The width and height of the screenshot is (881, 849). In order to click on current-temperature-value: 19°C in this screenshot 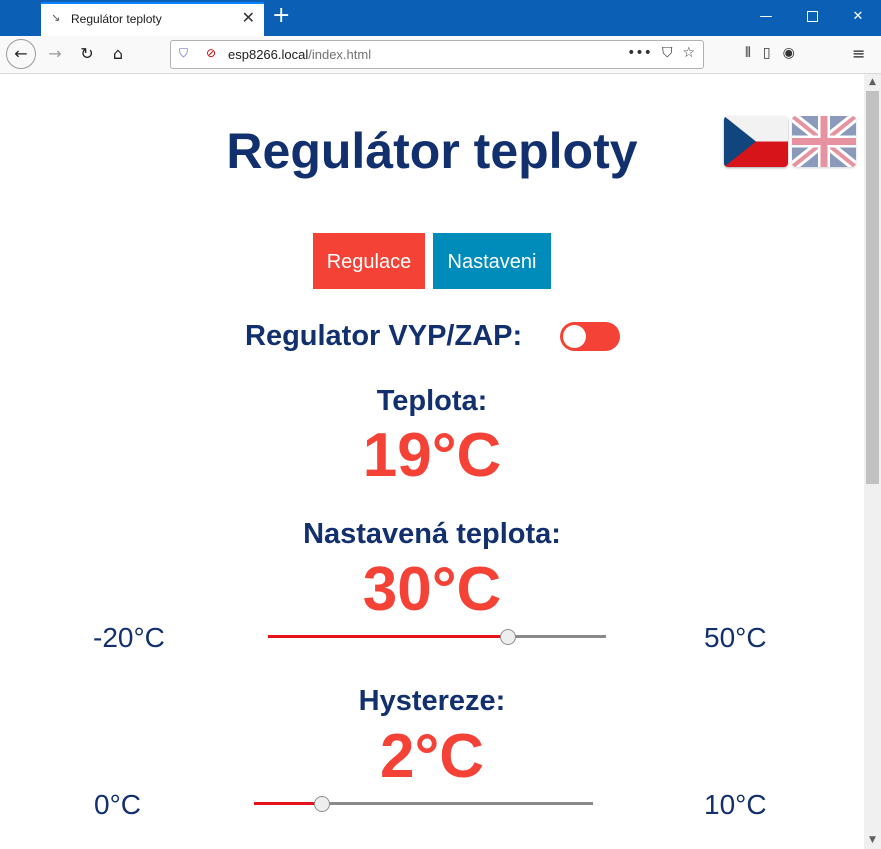, I will do `click(432, 455)`.